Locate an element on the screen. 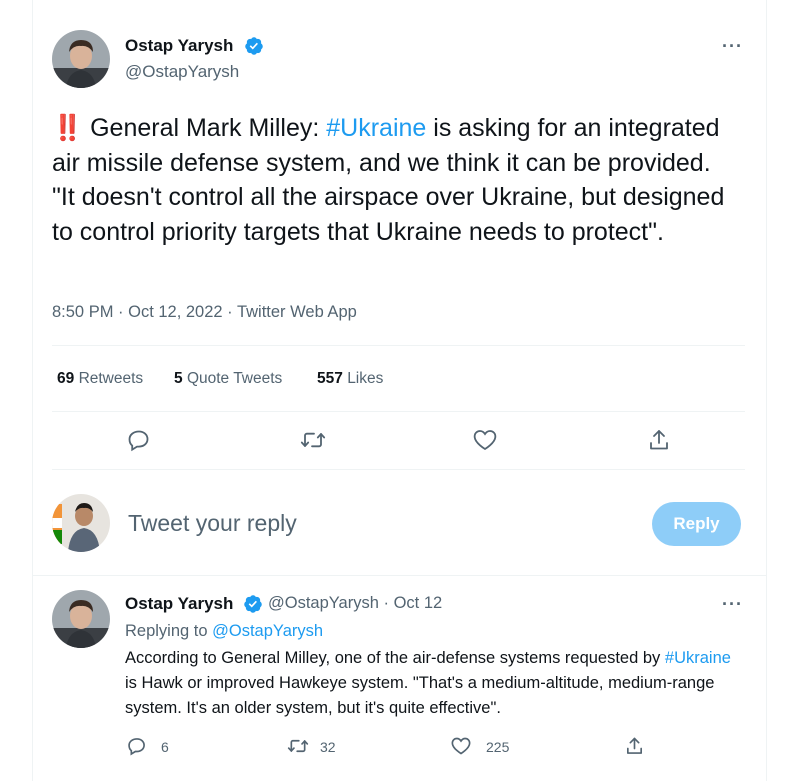  replying-to: Replying to @OstapYarysh is located at coordinates (224, 631).